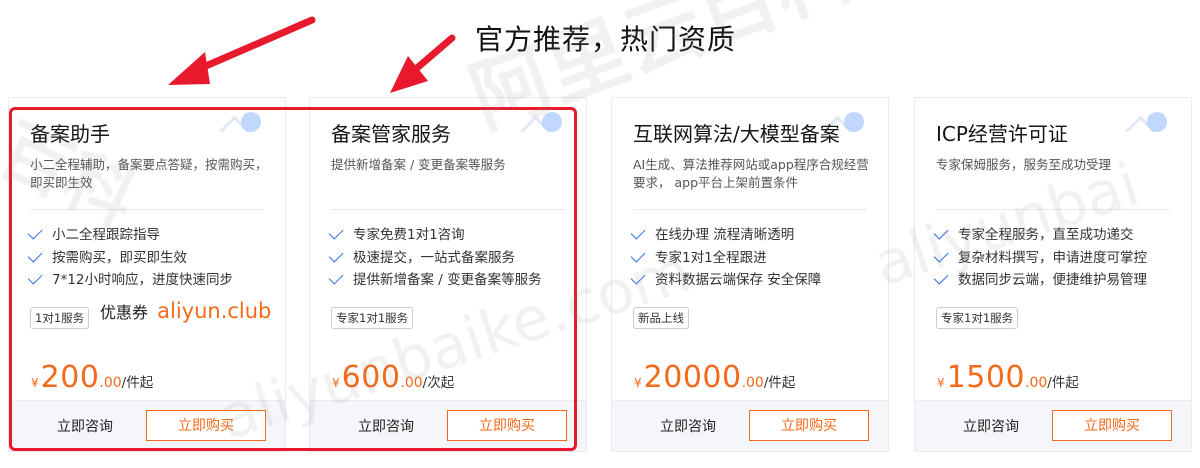  I want to click on feature-list: 专家免费1对1咨询 极速提交，一站式备案服务 提供新增备案 / 变更备案等服务, so click(435, 258).